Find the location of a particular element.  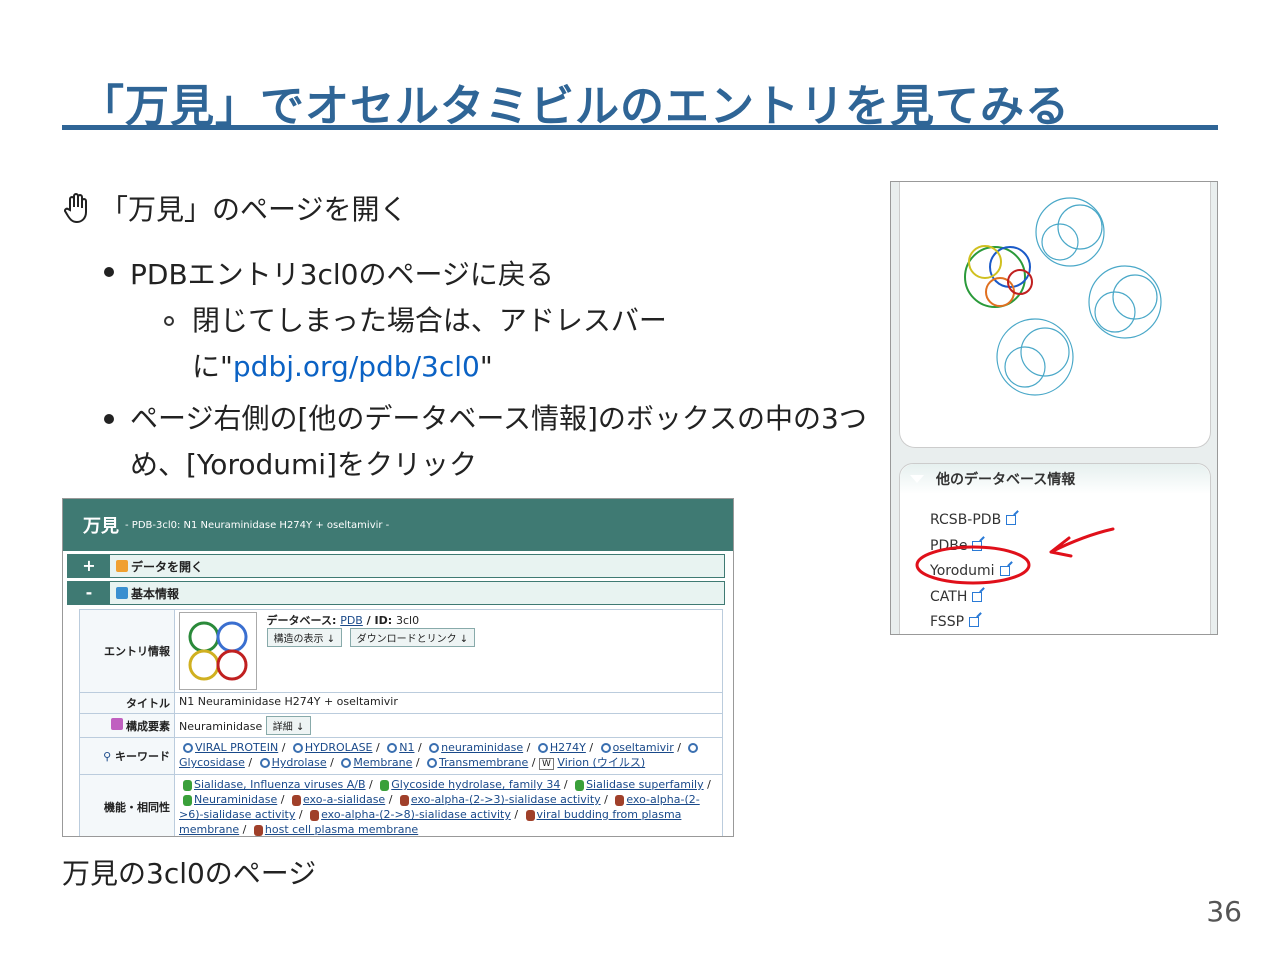

components-cell: Neuraminidase 詳細 ↓ is located at coordinates (448, 725).